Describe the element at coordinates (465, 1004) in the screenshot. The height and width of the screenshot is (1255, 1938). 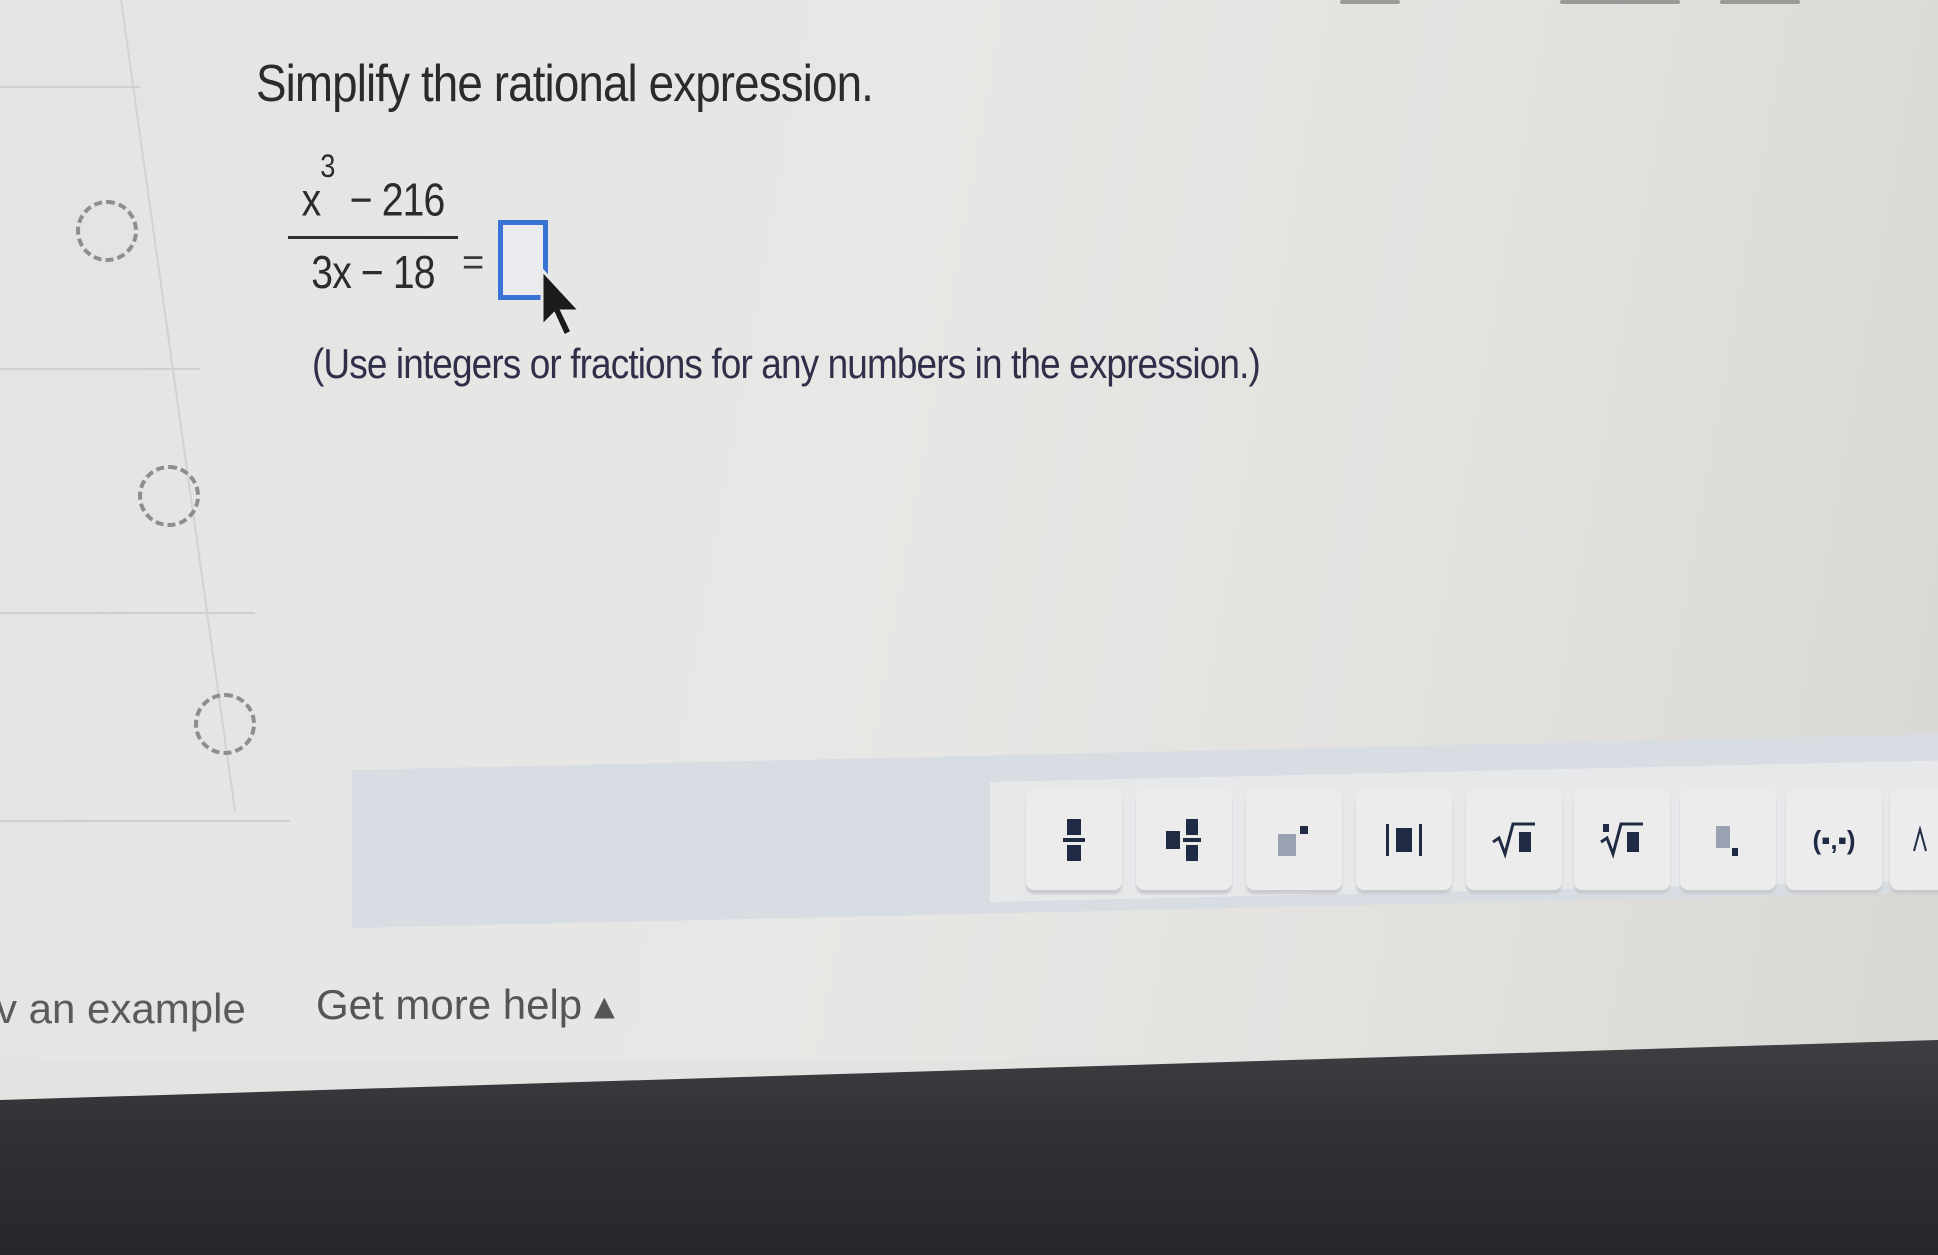
I see `get-more-help-button: Get more help ▴` at that location.